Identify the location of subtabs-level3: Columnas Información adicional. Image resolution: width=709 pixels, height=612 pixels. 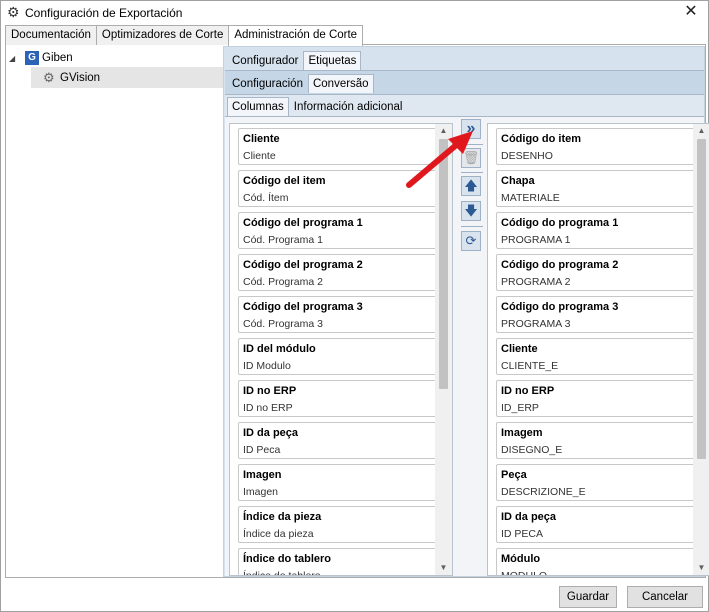
(317, 106).